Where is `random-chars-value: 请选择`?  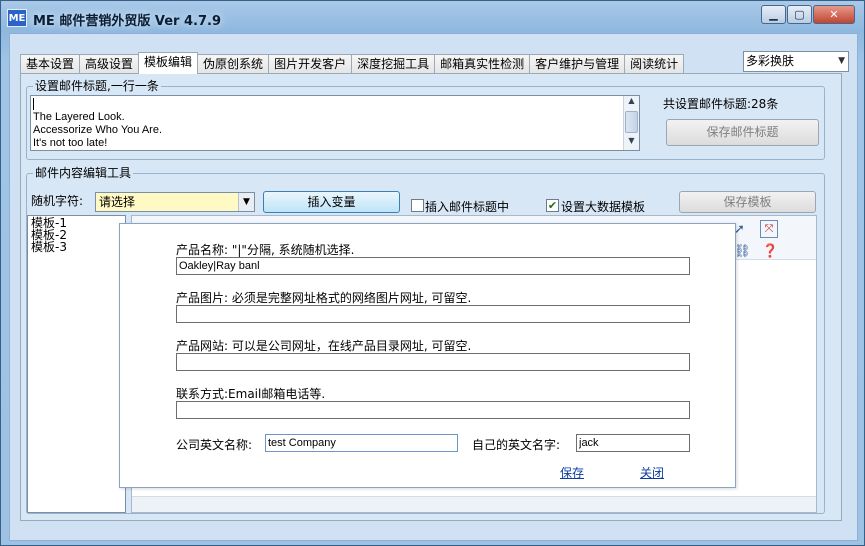
random-chars-value: 请选择 is located at coordinates (117, 202).